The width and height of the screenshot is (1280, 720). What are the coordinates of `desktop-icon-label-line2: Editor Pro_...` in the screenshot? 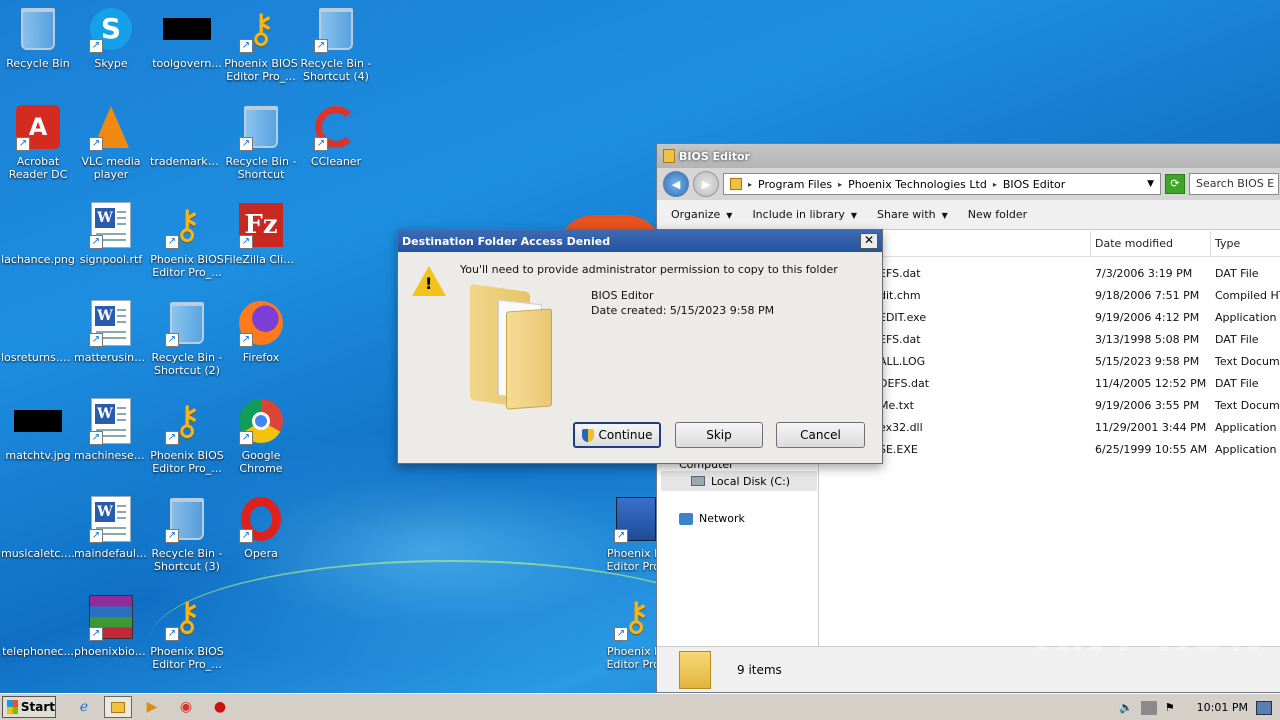 It's located at (187, 272).